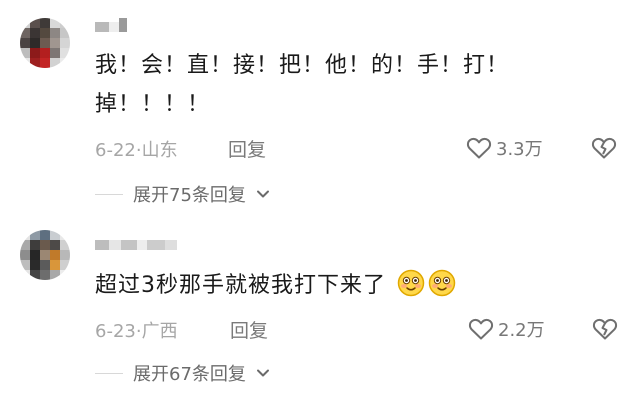 The width and height of the screenshot is (640, 401). I want to click on comment-meta: 6-23·广西, so click(136, 330).